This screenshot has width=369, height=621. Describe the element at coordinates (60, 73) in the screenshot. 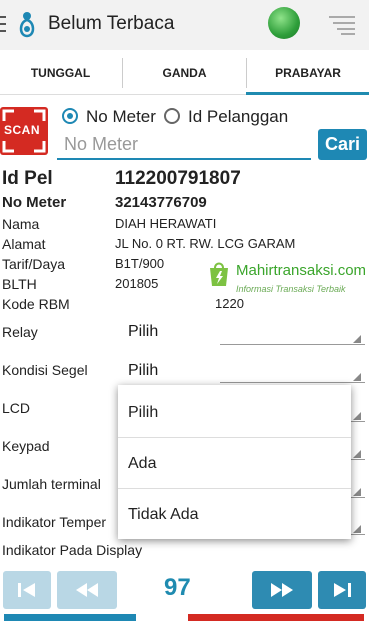

I see `tab-tunggal: TUNGGAL` at that location.